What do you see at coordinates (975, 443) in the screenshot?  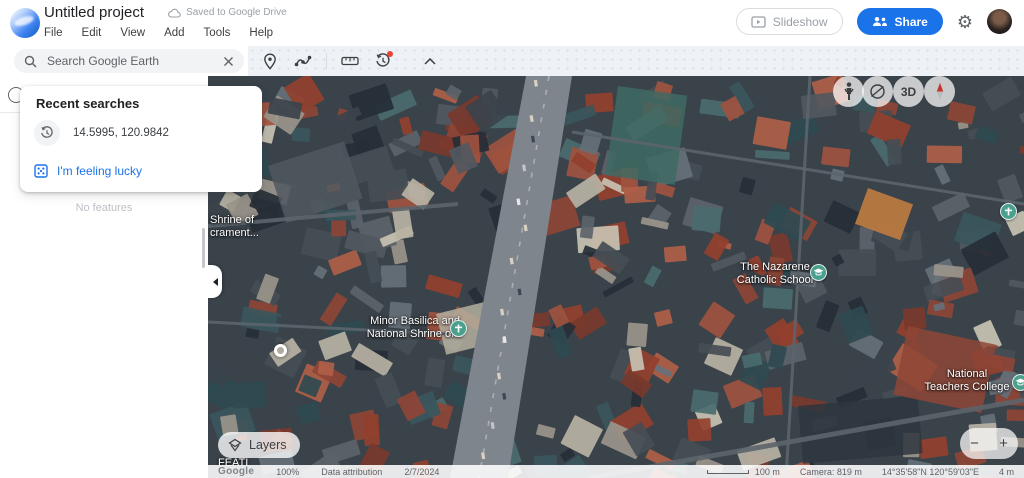 I see `zoom-out-button: −` at bounding box center [975, 443].